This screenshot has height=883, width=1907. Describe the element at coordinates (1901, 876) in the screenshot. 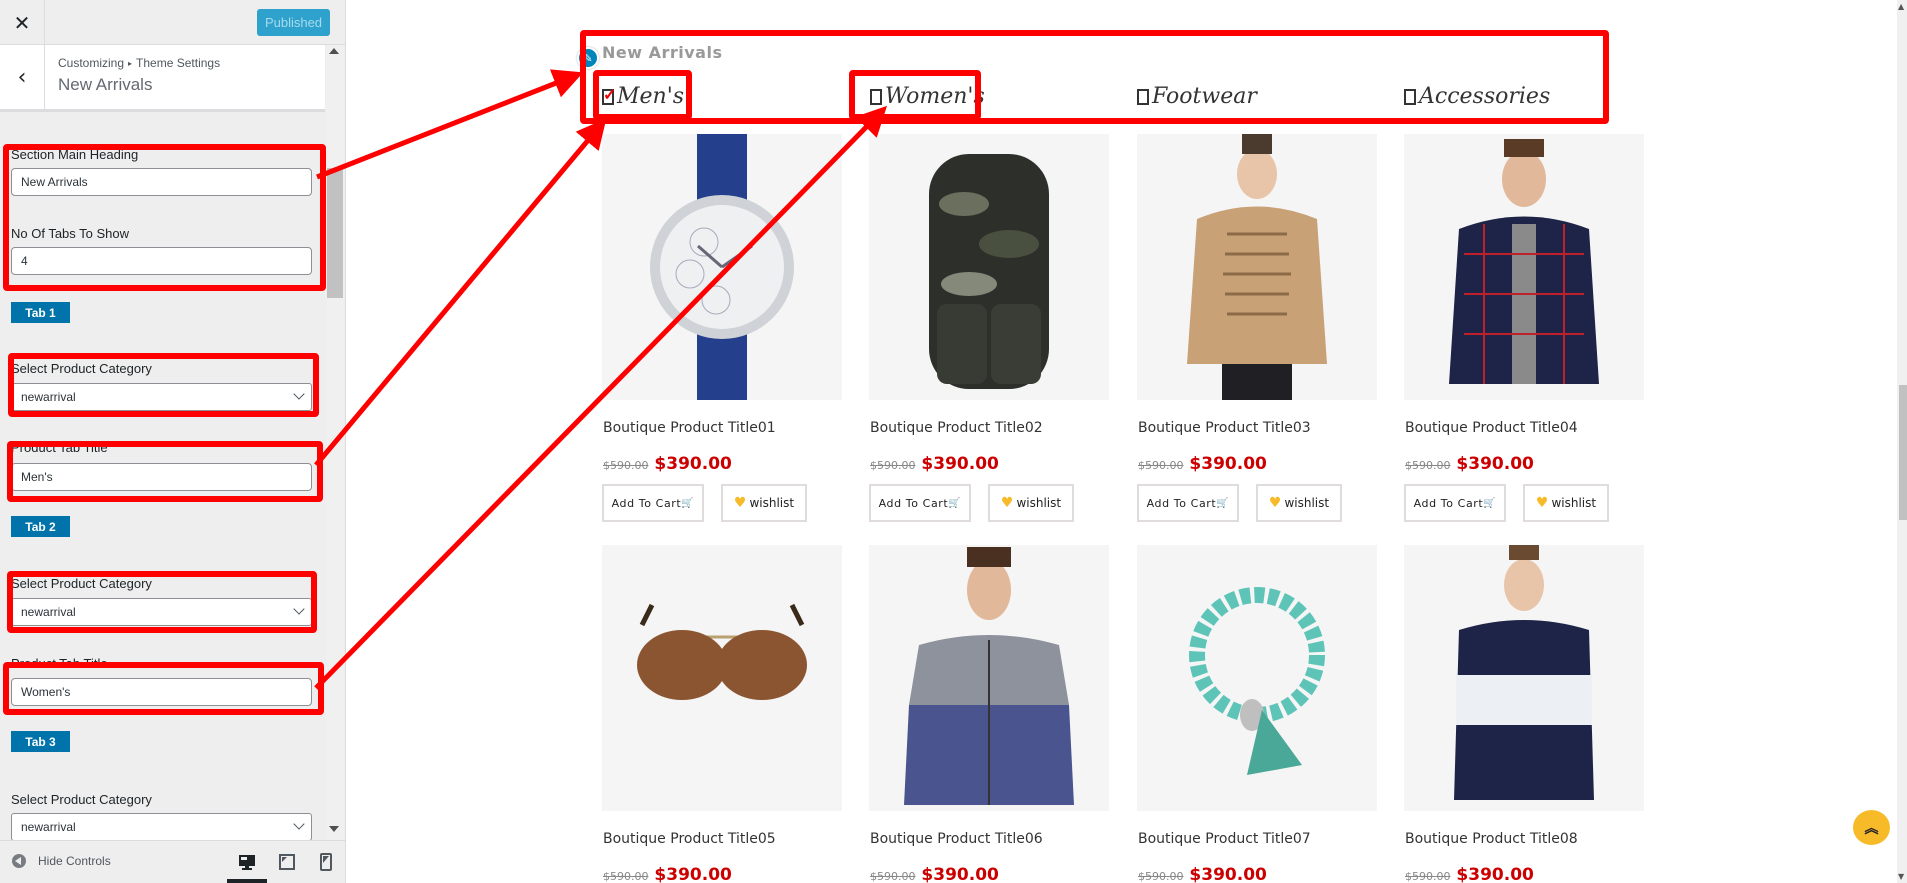

I see `scroll-down-arrow-icon: ▼` at that location.